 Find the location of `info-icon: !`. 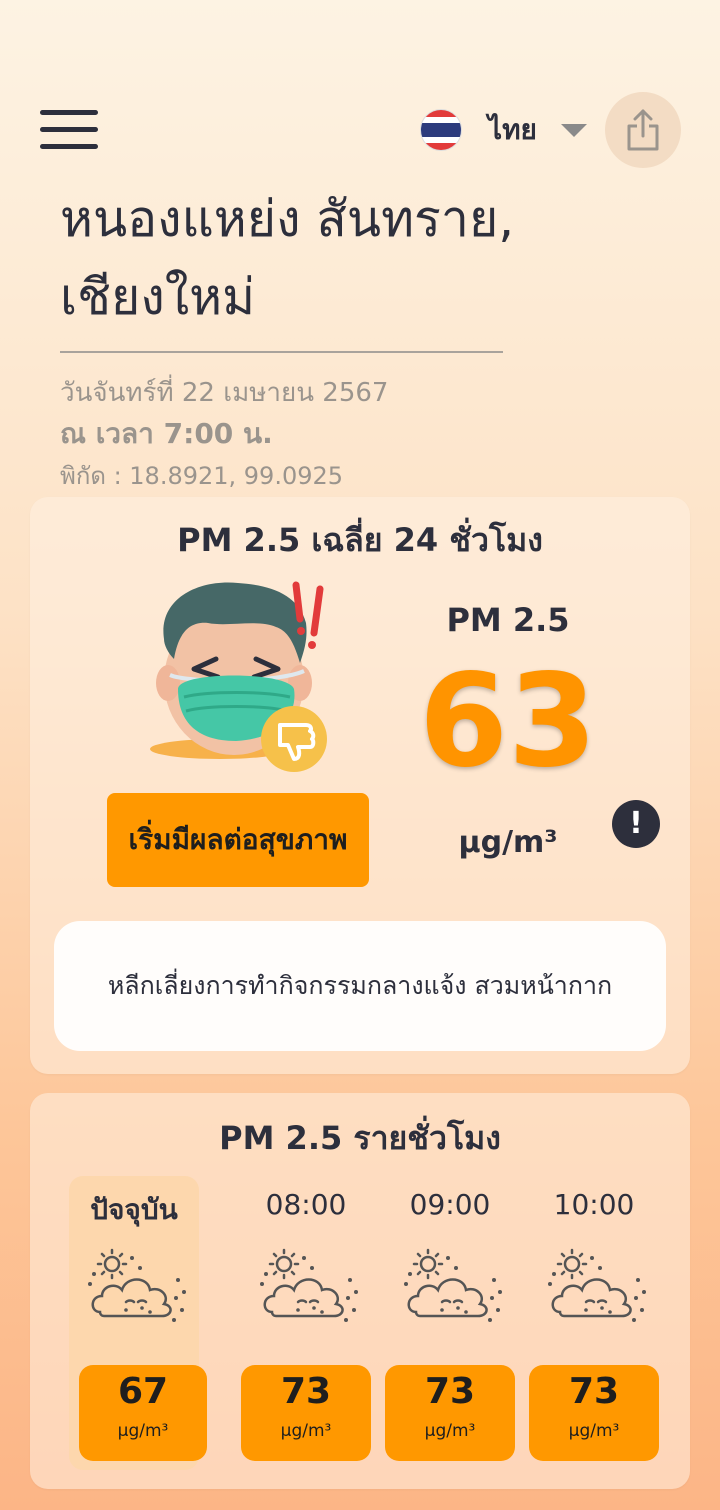

info-icon: ! is located at coordinates (636, 824).